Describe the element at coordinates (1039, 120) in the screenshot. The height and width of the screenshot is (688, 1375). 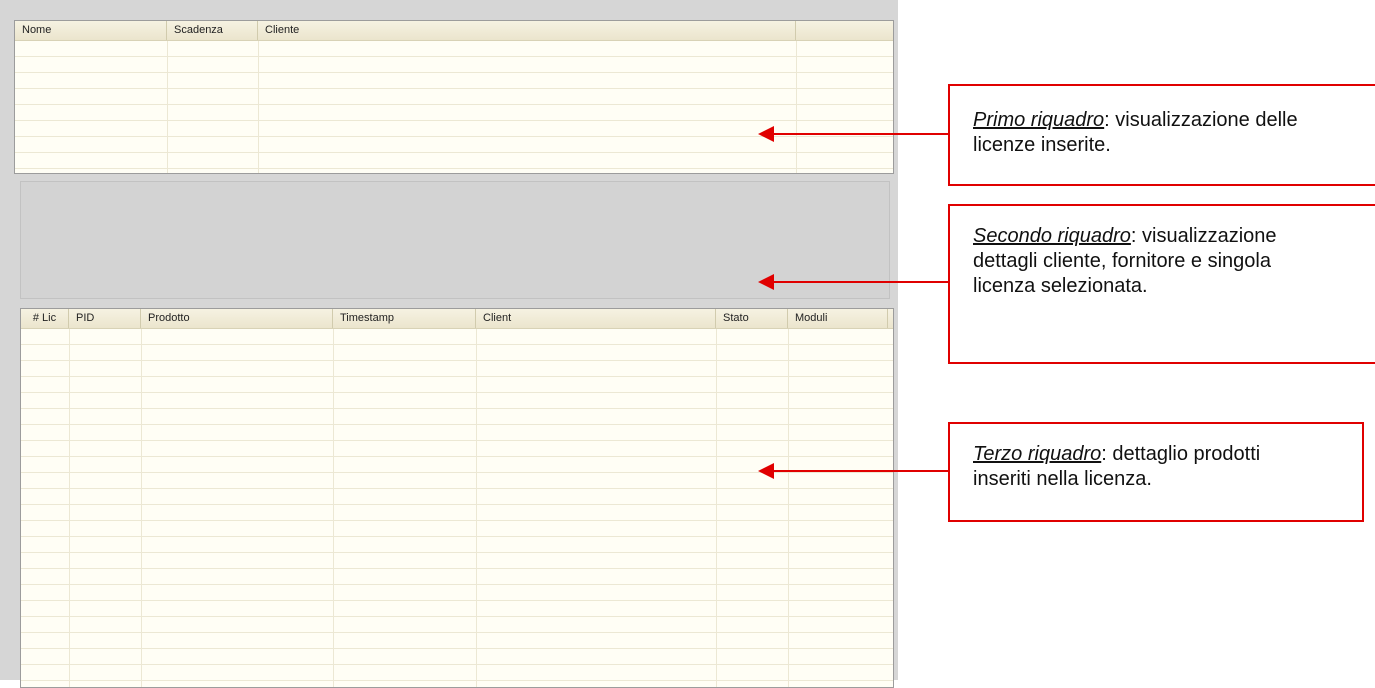
I see `callout-title: Primo riquadro` at that location.